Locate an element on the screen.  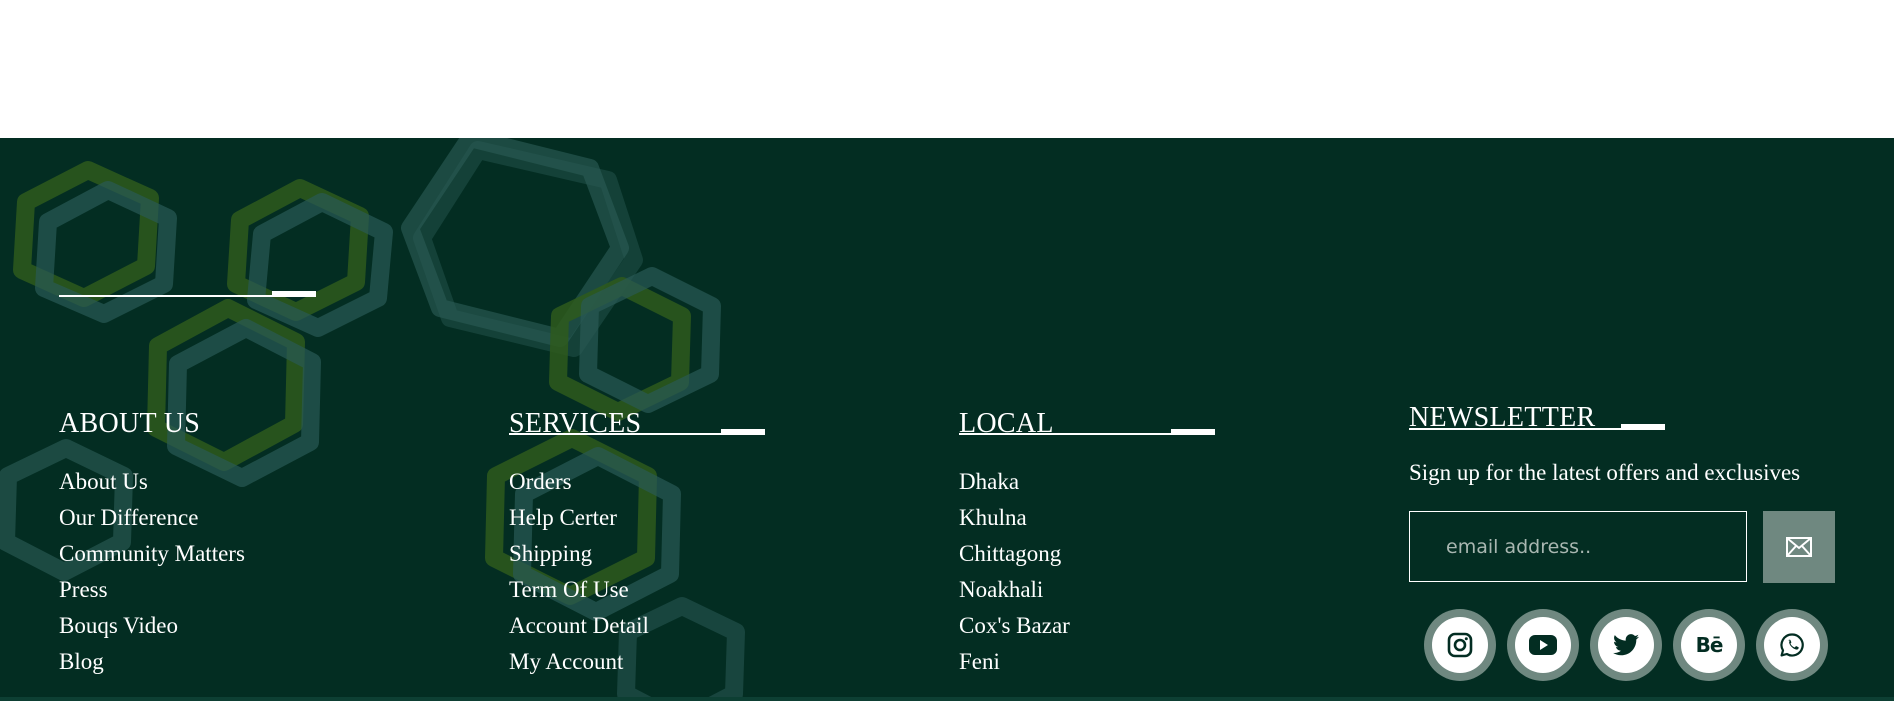
services-title-accent is located at coordinates (743, 432).